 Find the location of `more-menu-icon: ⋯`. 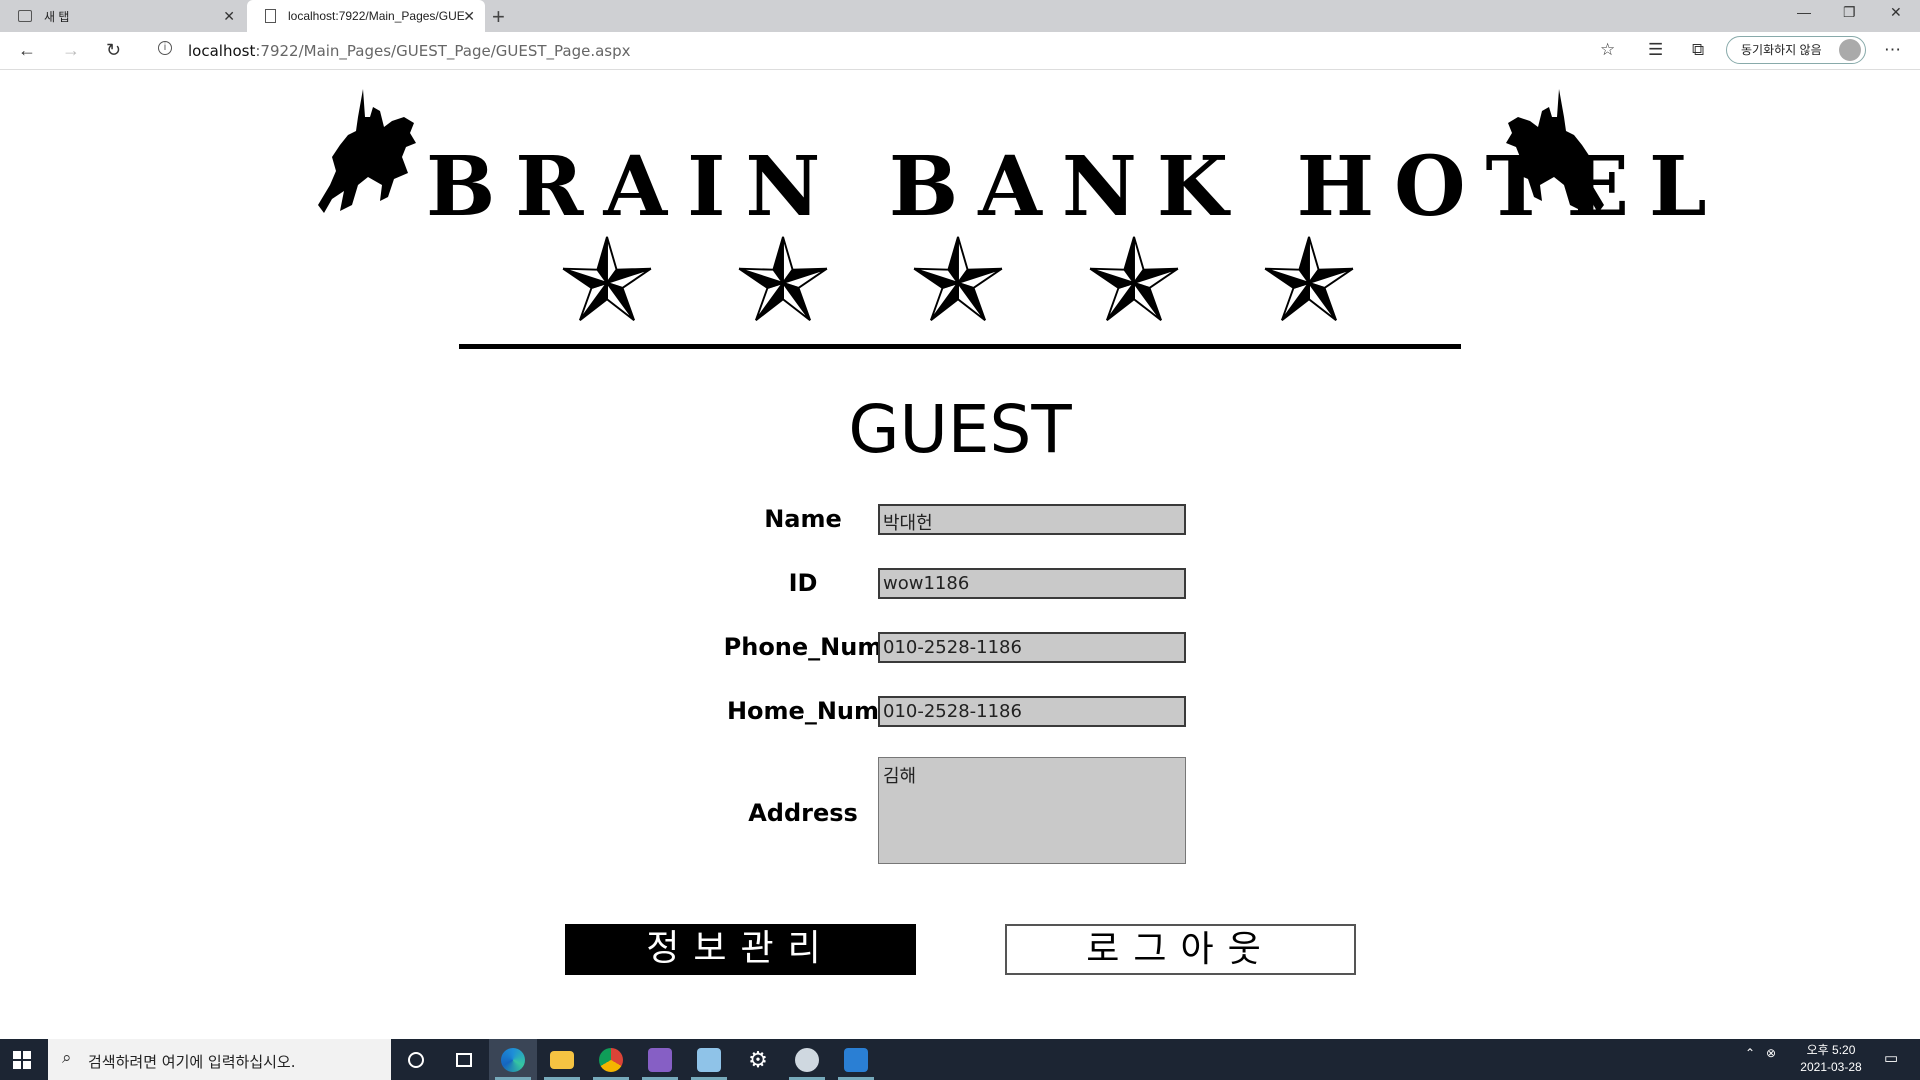

more-menu-icon: ⋯ is located at coordinates (1892, 50).